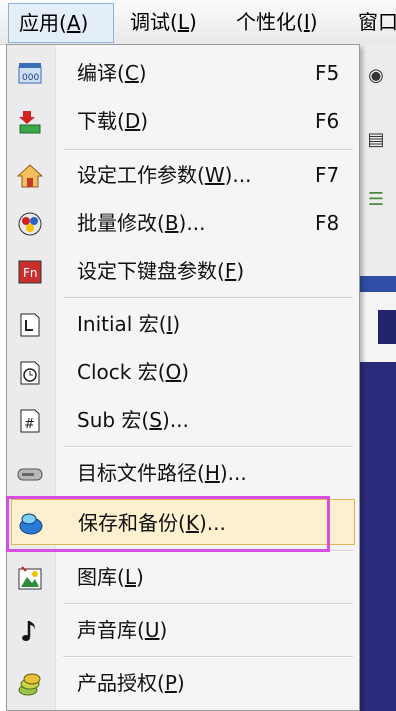 The image size is (396, 711). I want to click on menu-item-initial-macro-tail: ), so click(176, 324).